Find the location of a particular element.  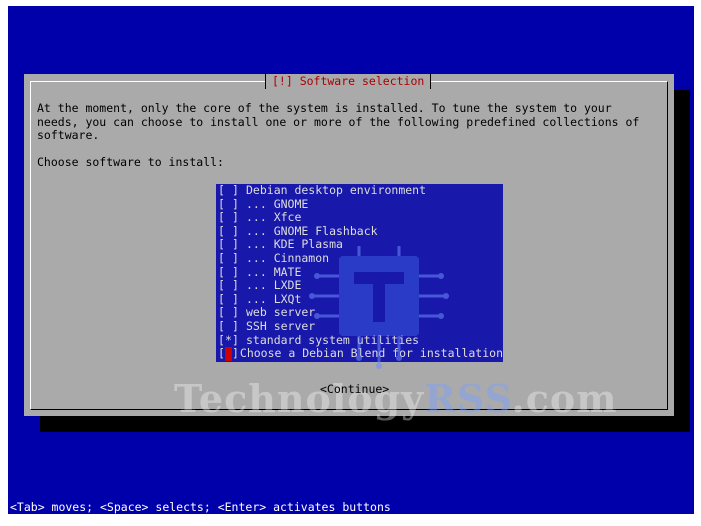

software-option: [ ] ... LXQt is located at coordinates (359, 299).